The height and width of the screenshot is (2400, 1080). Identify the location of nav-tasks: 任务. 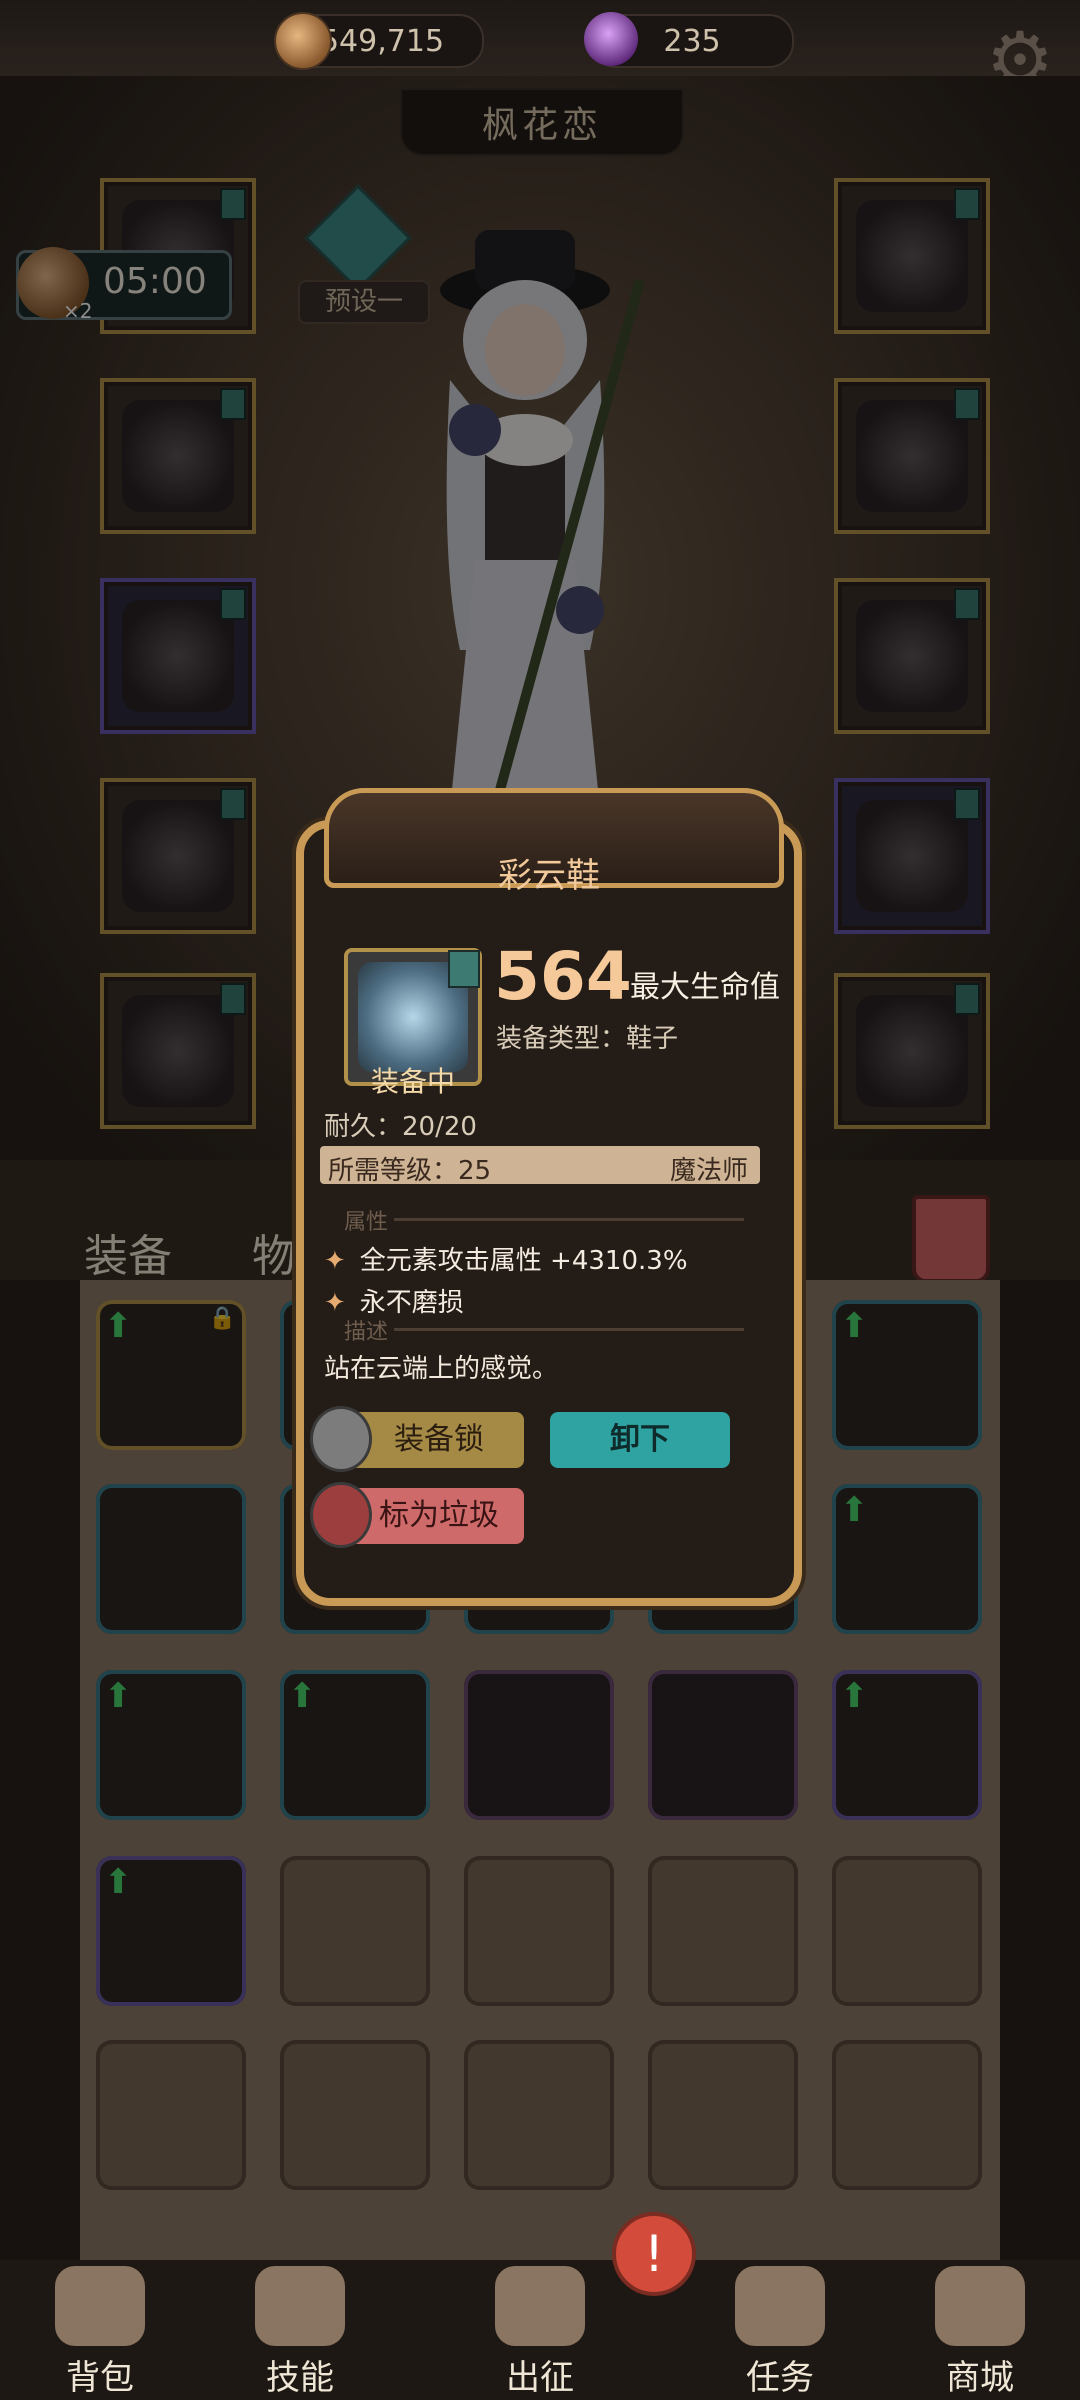
(780, 2330).